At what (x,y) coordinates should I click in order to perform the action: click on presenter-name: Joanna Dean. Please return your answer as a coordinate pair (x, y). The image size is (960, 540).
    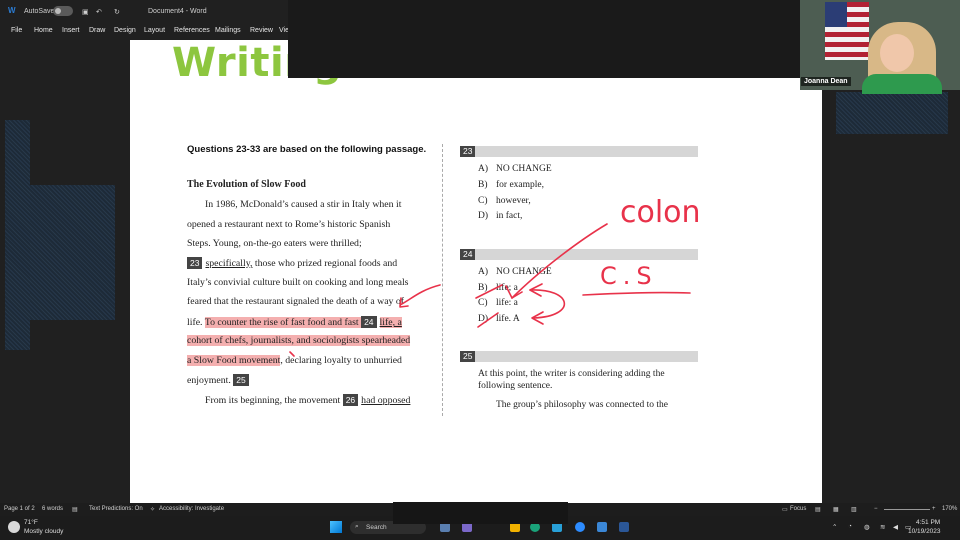
    Looking at the image, I should click on (826, 81).